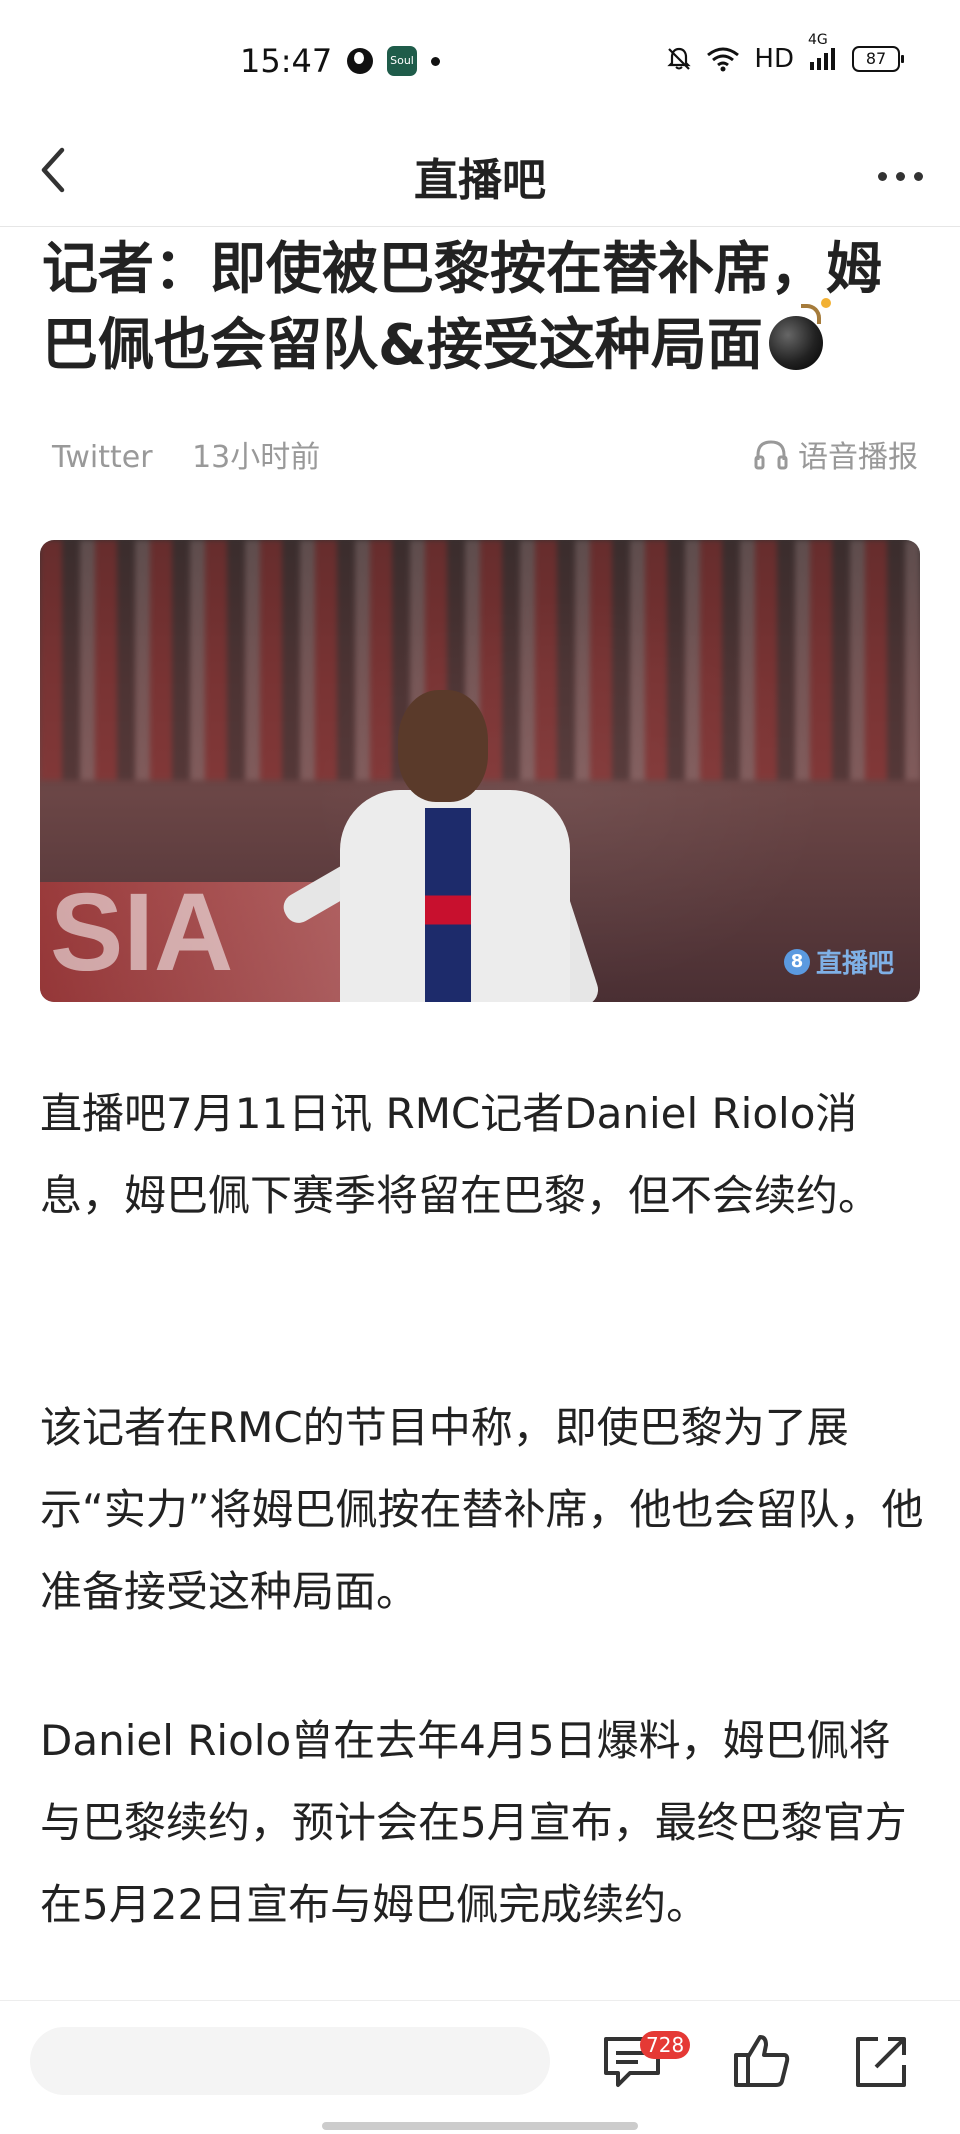 Image resolution: width=960 pixels, height=2134 pixels. What do you see at coordinates (102, 457) in the screenshot?
I see `article-source: Twitter` at bounding box center [102, 457].